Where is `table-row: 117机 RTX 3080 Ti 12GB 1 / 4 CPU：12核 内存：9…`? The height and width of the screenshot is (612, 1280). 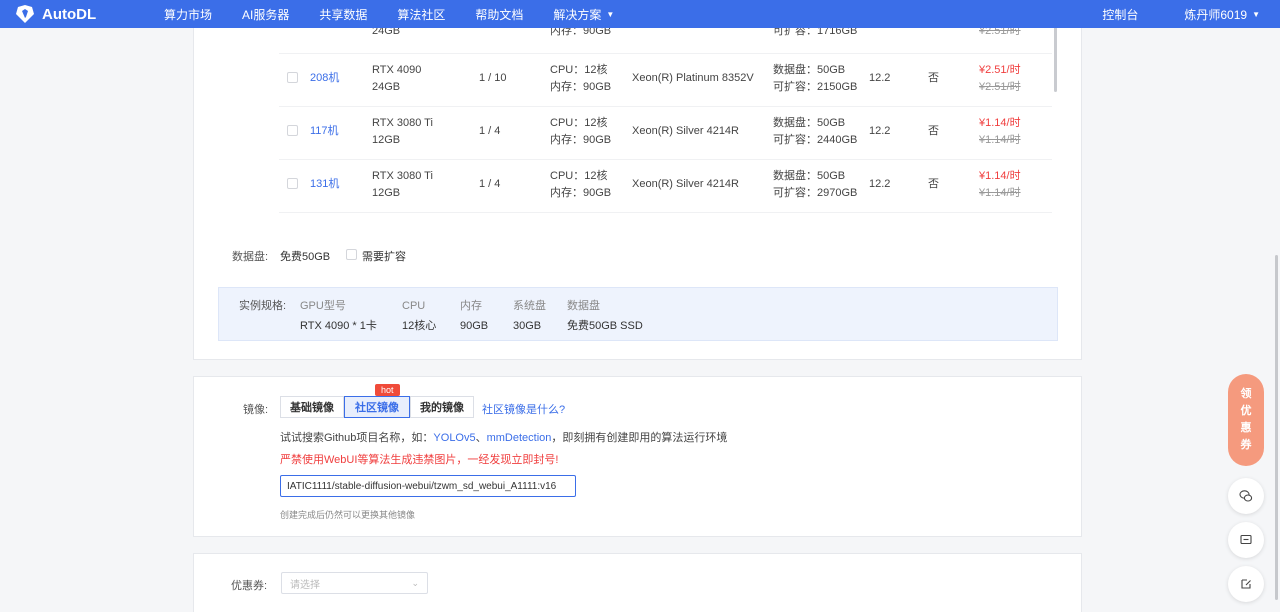 table-row: 117机 RTX 3080 Ti 12GB 1 / 4 CPU：12核 内存：9… is located at coordinates (665, 133).